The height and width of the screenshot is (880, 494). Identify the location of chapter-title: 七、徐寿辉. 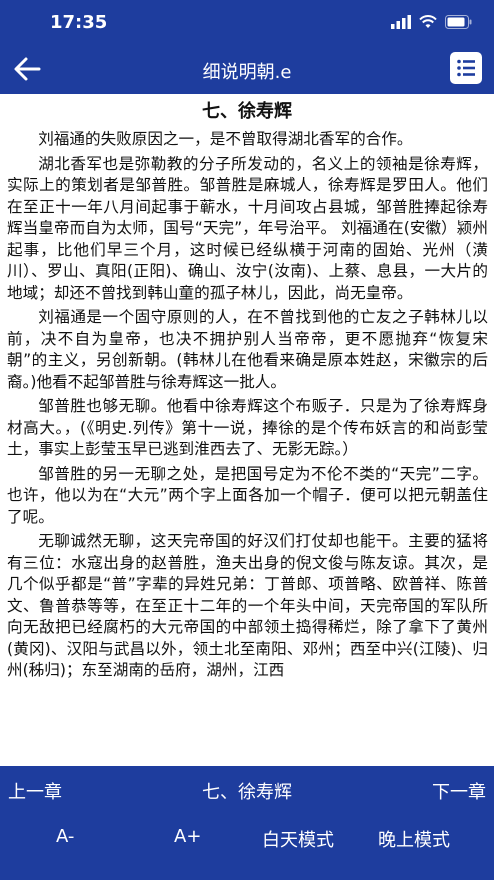
(247, 111).